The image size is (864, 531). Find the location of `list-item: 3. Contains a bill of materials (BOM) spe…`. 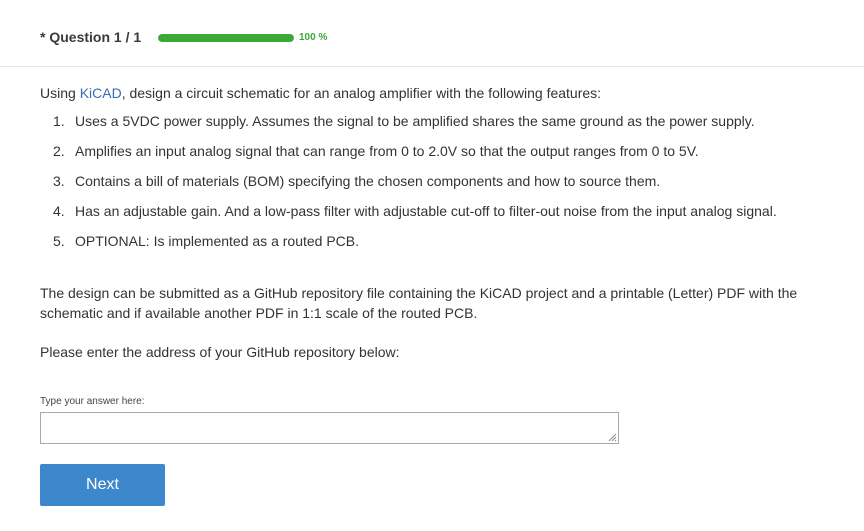

list-item: 3. Contains a bill of materials (BOM) spe… is located at coordinates (440, 181).